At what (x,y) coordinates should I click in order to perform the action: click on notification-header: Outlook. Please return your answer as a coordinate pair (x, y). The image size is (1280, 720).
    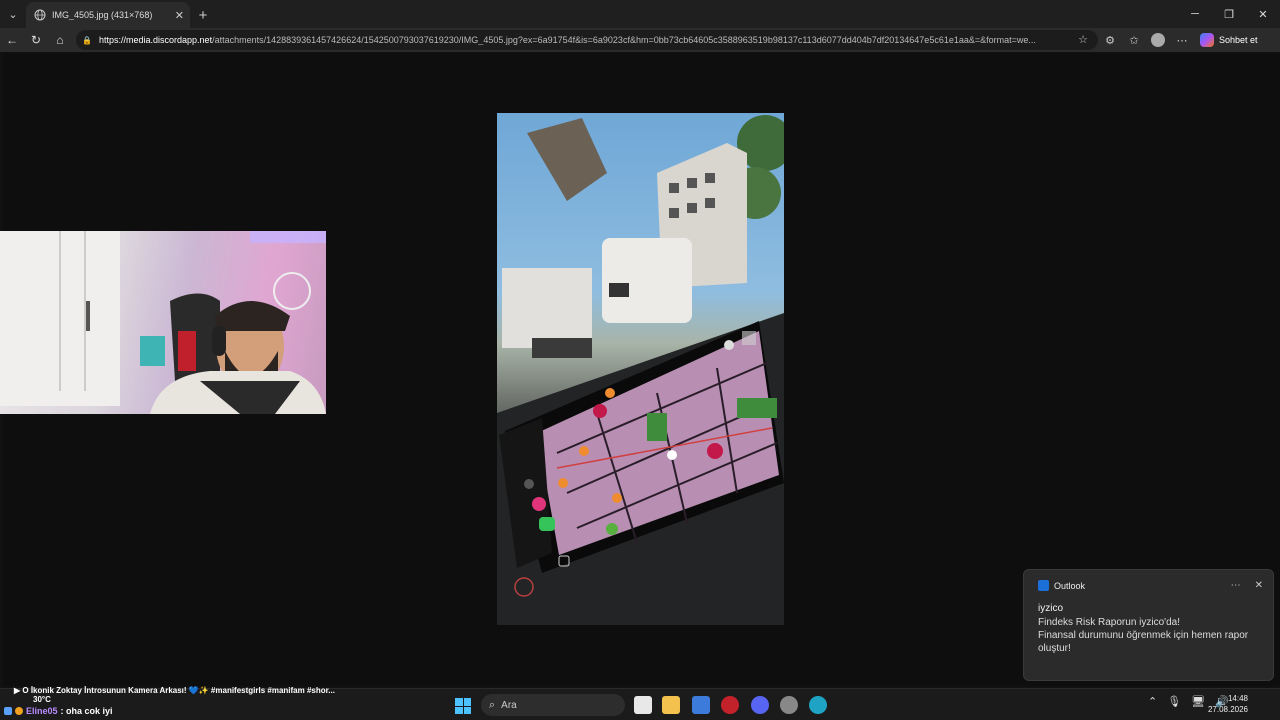
    Looking at the image, I should click on (1148, 585).